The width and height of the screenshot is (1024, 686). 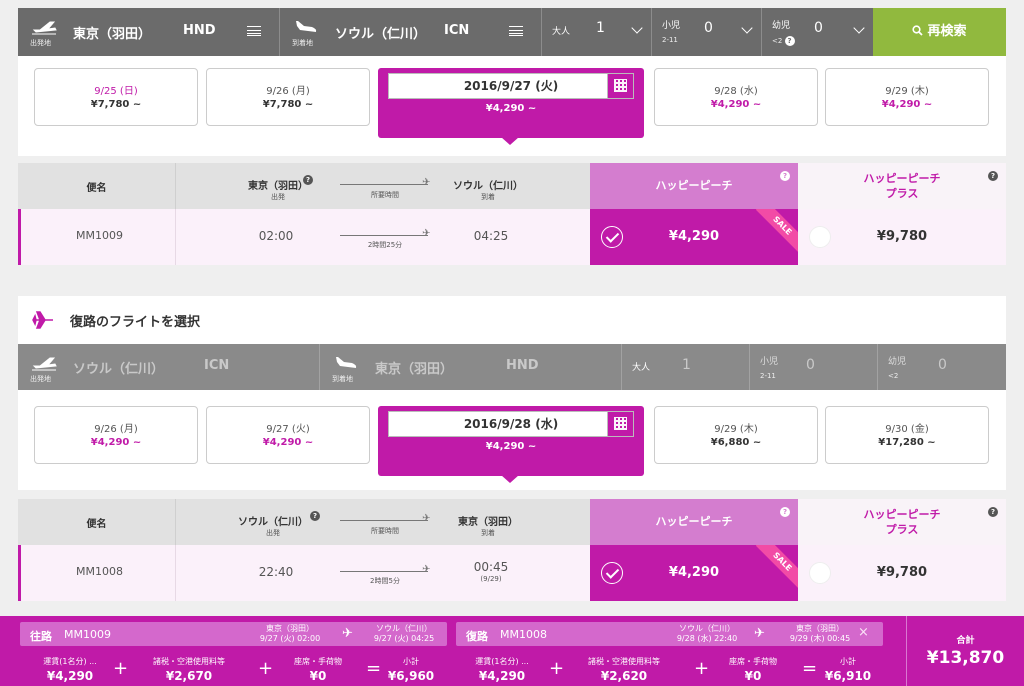 I want to click on selected-date: 2016/9/28 (水) ¥4,290 ~, so click(x=511, y=444).